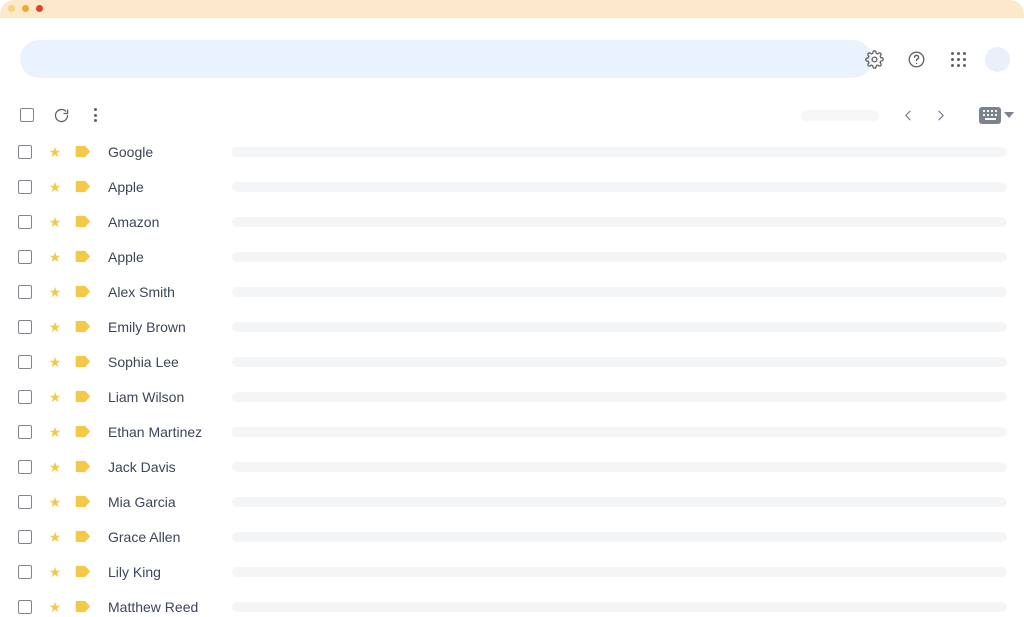 The width and height of the screenshot is (1024, 617). Describe the element at coordinates (997, 59) in the screenshot. I see `avatar` at that location.